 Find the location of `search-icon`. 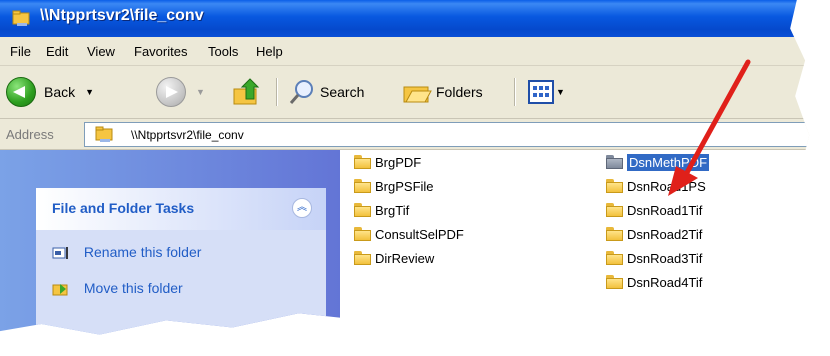

search-icon is located at coordinates (301, 92).